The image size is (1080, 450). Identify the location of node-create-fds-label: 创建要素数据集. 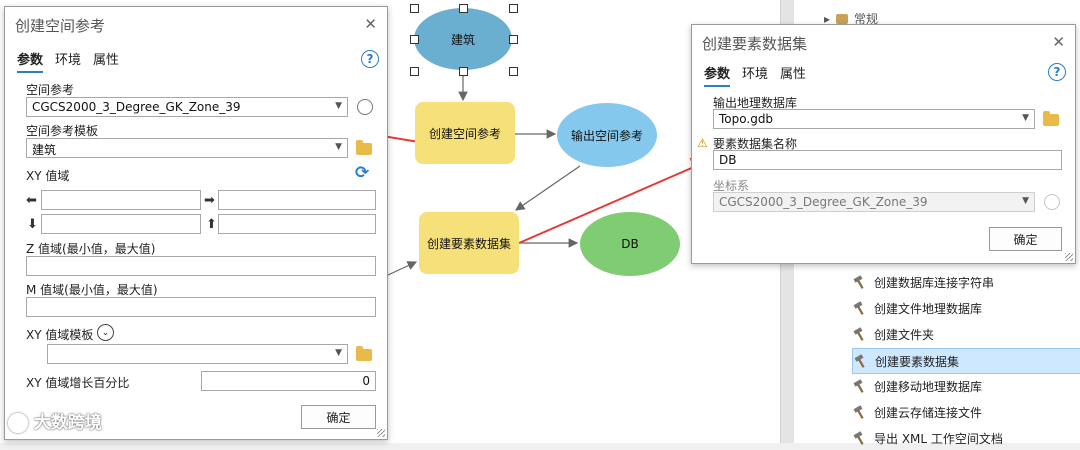
(468, 243).